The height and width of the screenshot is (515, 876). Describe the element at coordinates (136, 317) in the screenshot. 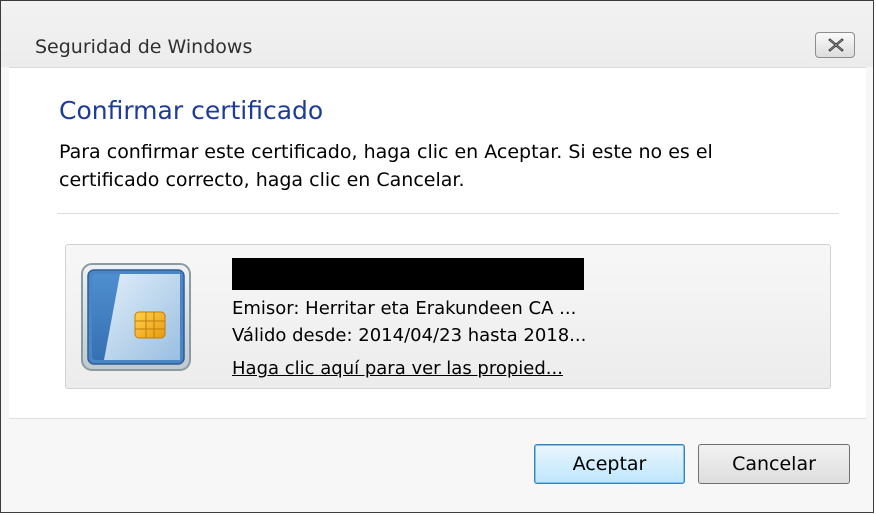

I see `smart-card-icon` at that location.